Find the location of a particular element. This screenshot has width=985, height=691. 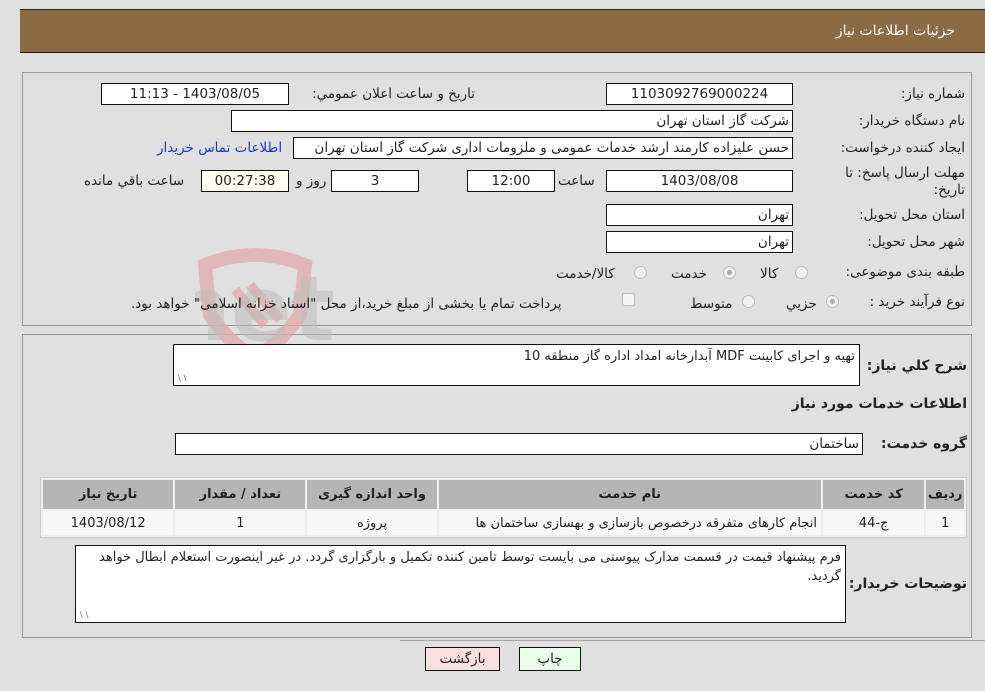

remaining-time-label: ساعت باقي مانده is located at coordinates (134, 181).